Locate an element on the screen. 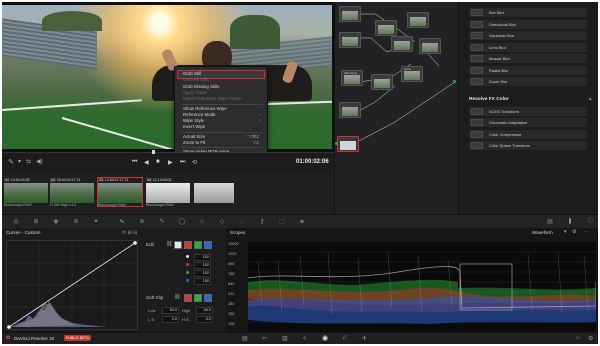 This screenshot has height=346, width=600. blur-icon: ◌ is located at coordinates (242, 222).